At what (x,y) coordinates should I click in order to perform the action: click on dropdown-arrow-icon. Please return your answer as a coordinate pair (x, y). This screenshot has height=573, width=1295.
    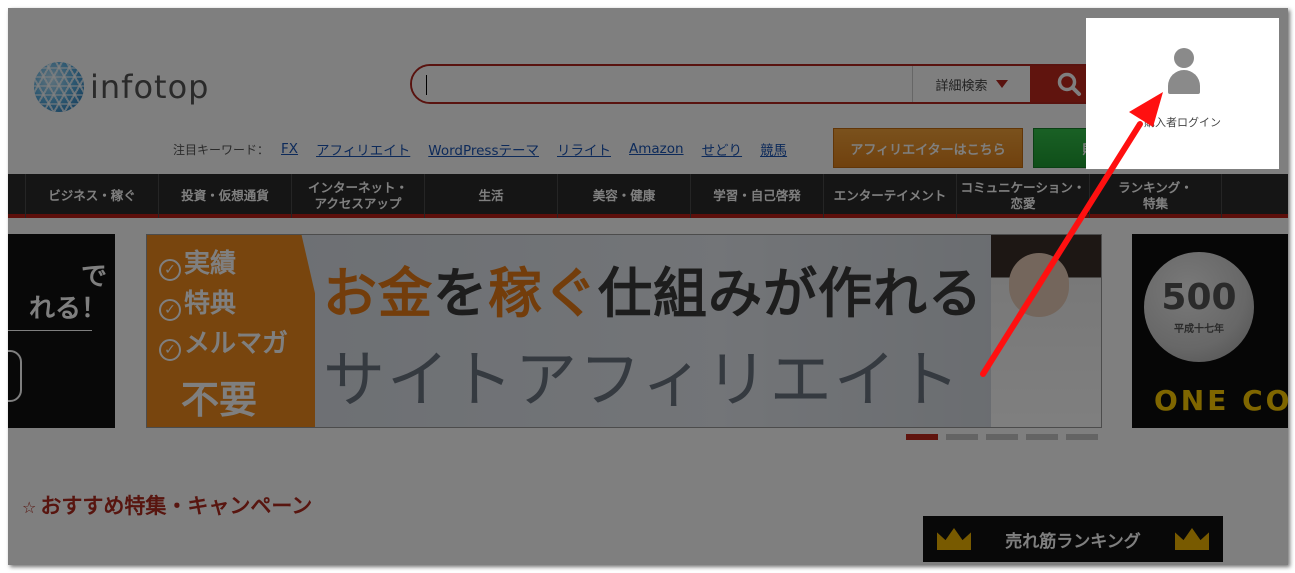
    Looking at the image, I should click on (1001, 84).